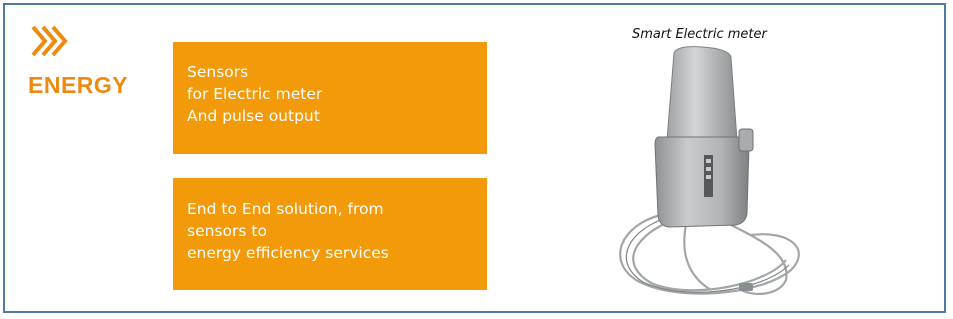  Describe the element at coordinates (255, 94) in the screenshot. I see `card-line: for Electric meter` at that location.